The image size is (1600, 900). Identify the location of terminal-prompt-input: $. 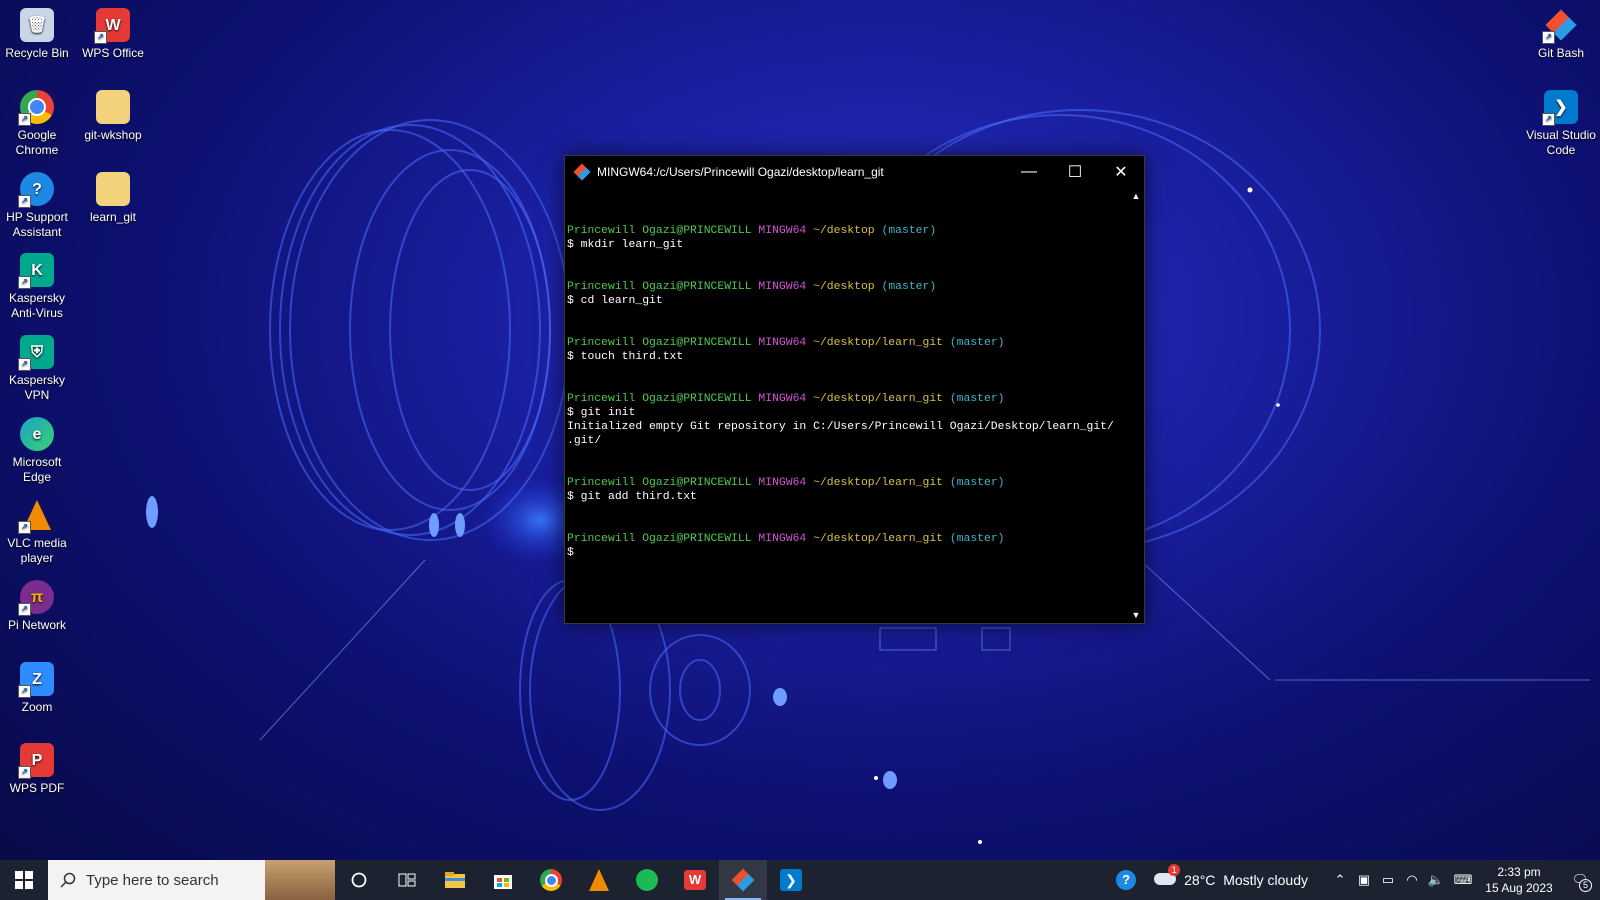
(570, 553).